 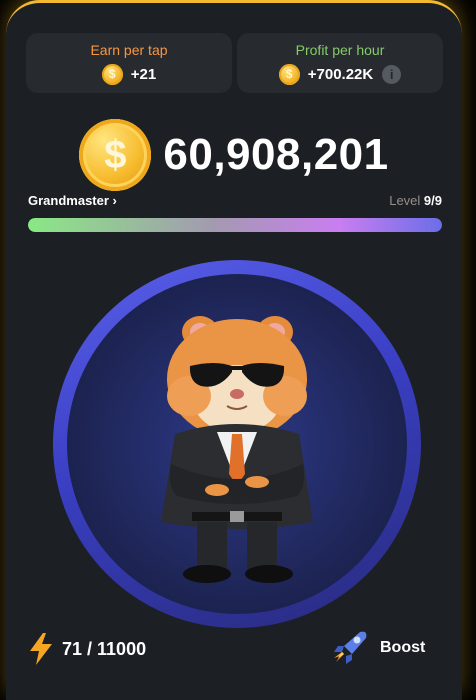 I want to click on earn-per-tap-value: +21, so click(x=143, y=74).